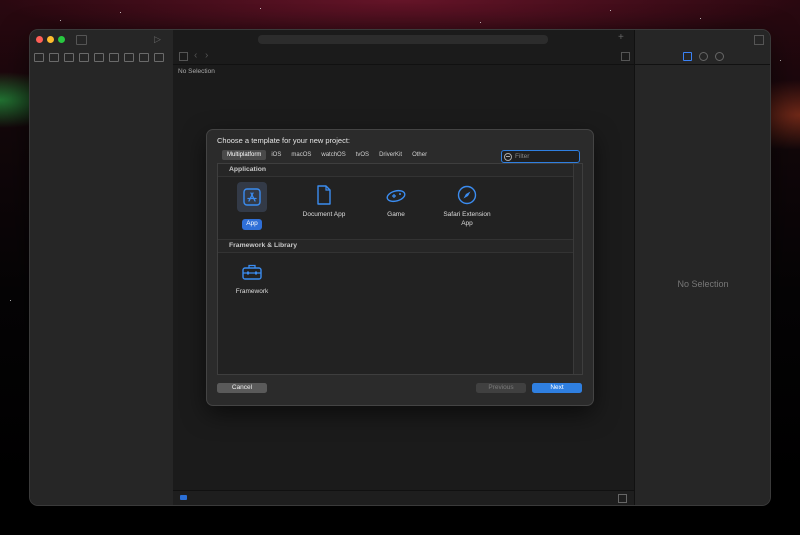 The height and width of the screenshot is (535, 800). Describe the element at coordinates (508, 156) in the screenshot. I see `filter-icon` at that location.